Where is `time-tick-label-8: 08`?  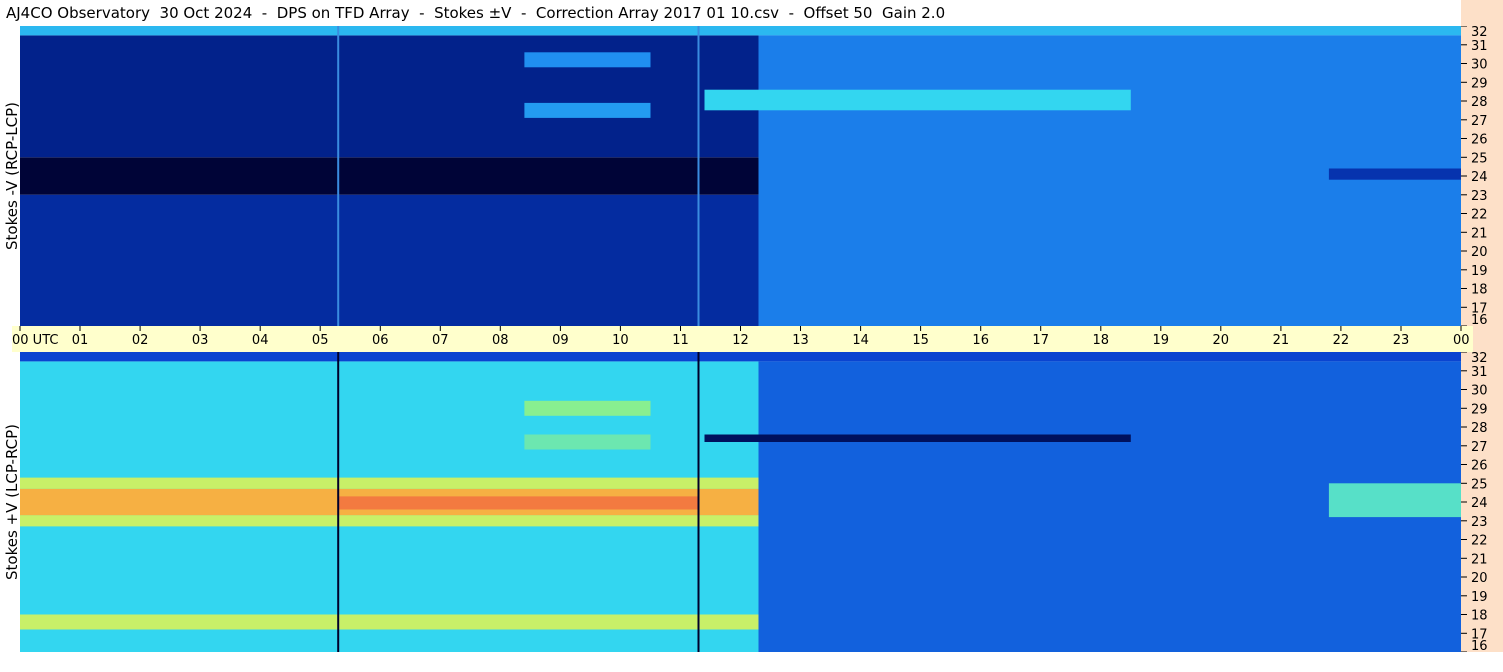 time-tick-label-8: 08 is located at coordinates (500, 340).